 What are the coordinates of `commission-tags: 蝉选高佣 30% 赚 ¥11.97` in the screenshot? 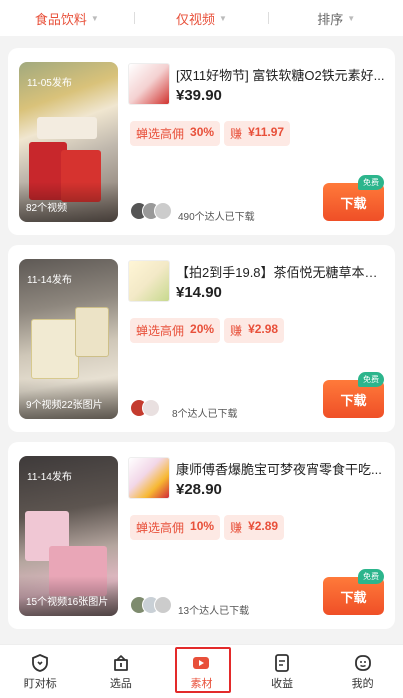 It's located at (210, 133).